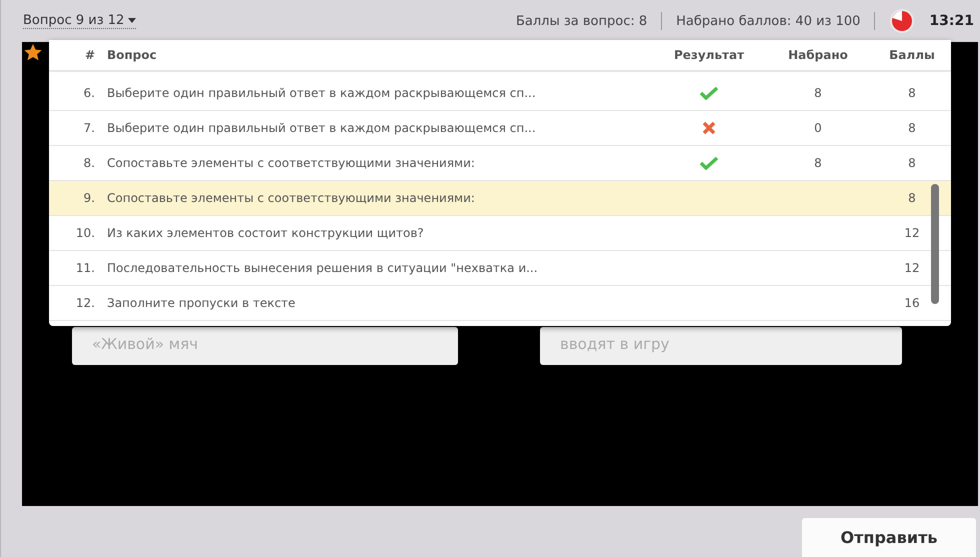 This screenshot has height=557, width=980. I want to click on question-row: 7. Выберите один правильный ответ в каждом раскрывающемся сп... 0 8, so click(500, 128).